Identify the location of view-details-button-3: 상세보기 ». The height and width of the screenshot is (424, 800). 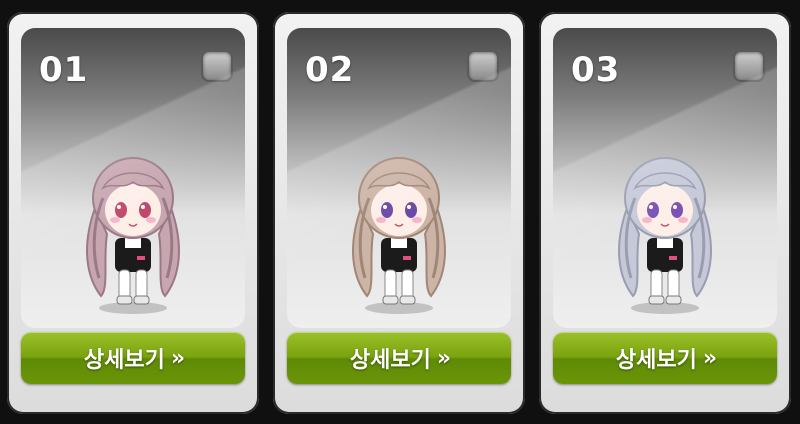
(665, 358).